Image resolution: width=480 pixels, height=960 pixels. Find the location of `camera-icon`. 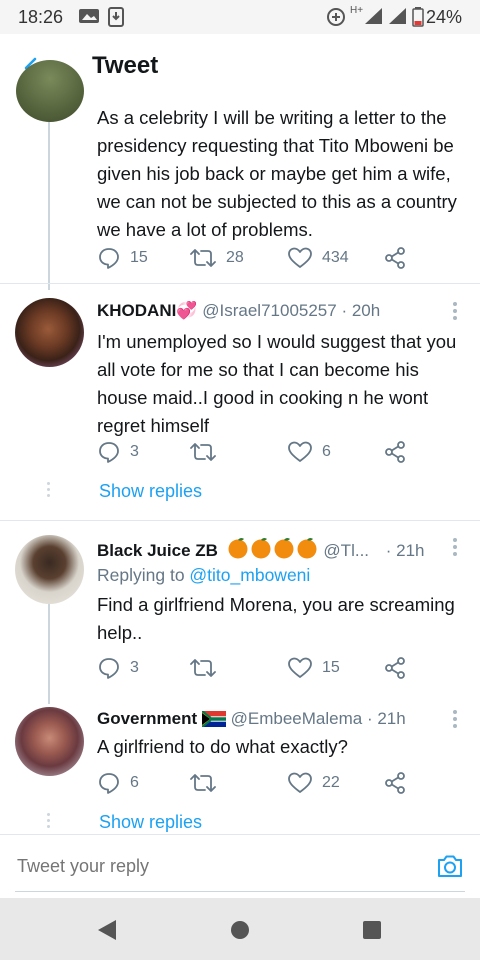

camera-icon is located at coordinates (450, 866).